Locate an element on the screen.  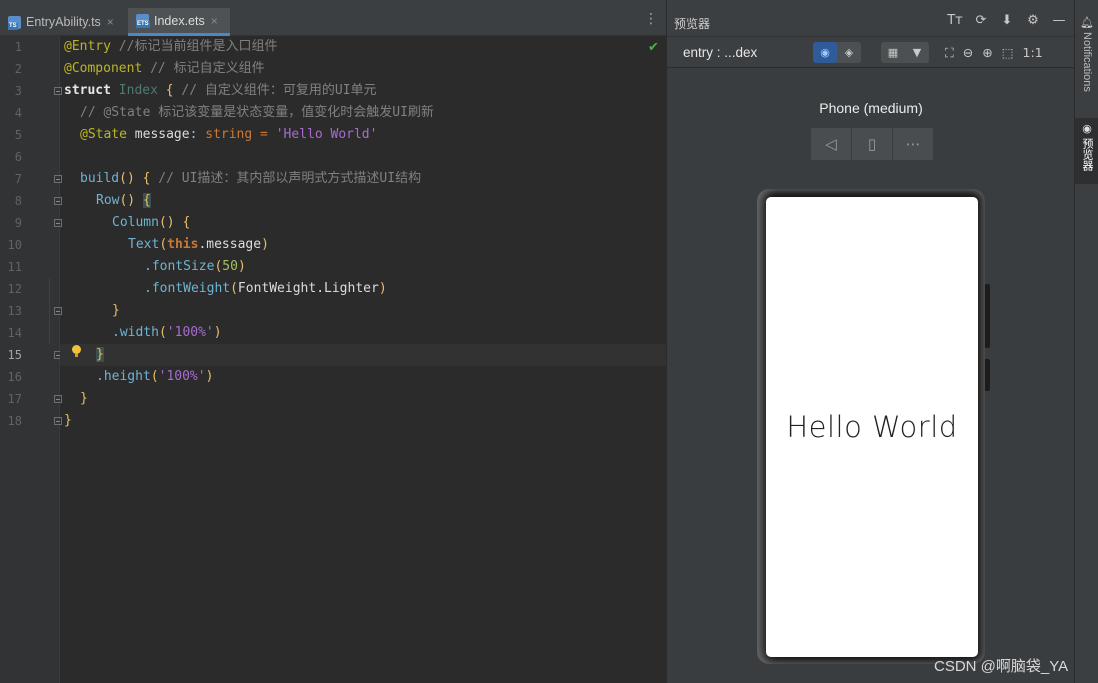
view-mode-toggle: ◉ ◈ is located at coordinates (837, 52).